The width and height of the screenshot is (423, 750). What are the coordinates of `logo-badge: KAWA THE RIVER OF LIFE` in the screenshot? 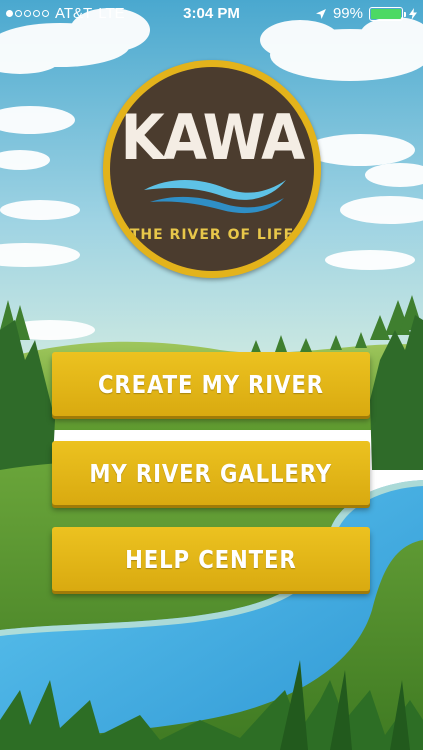 It's located at (212, 169).